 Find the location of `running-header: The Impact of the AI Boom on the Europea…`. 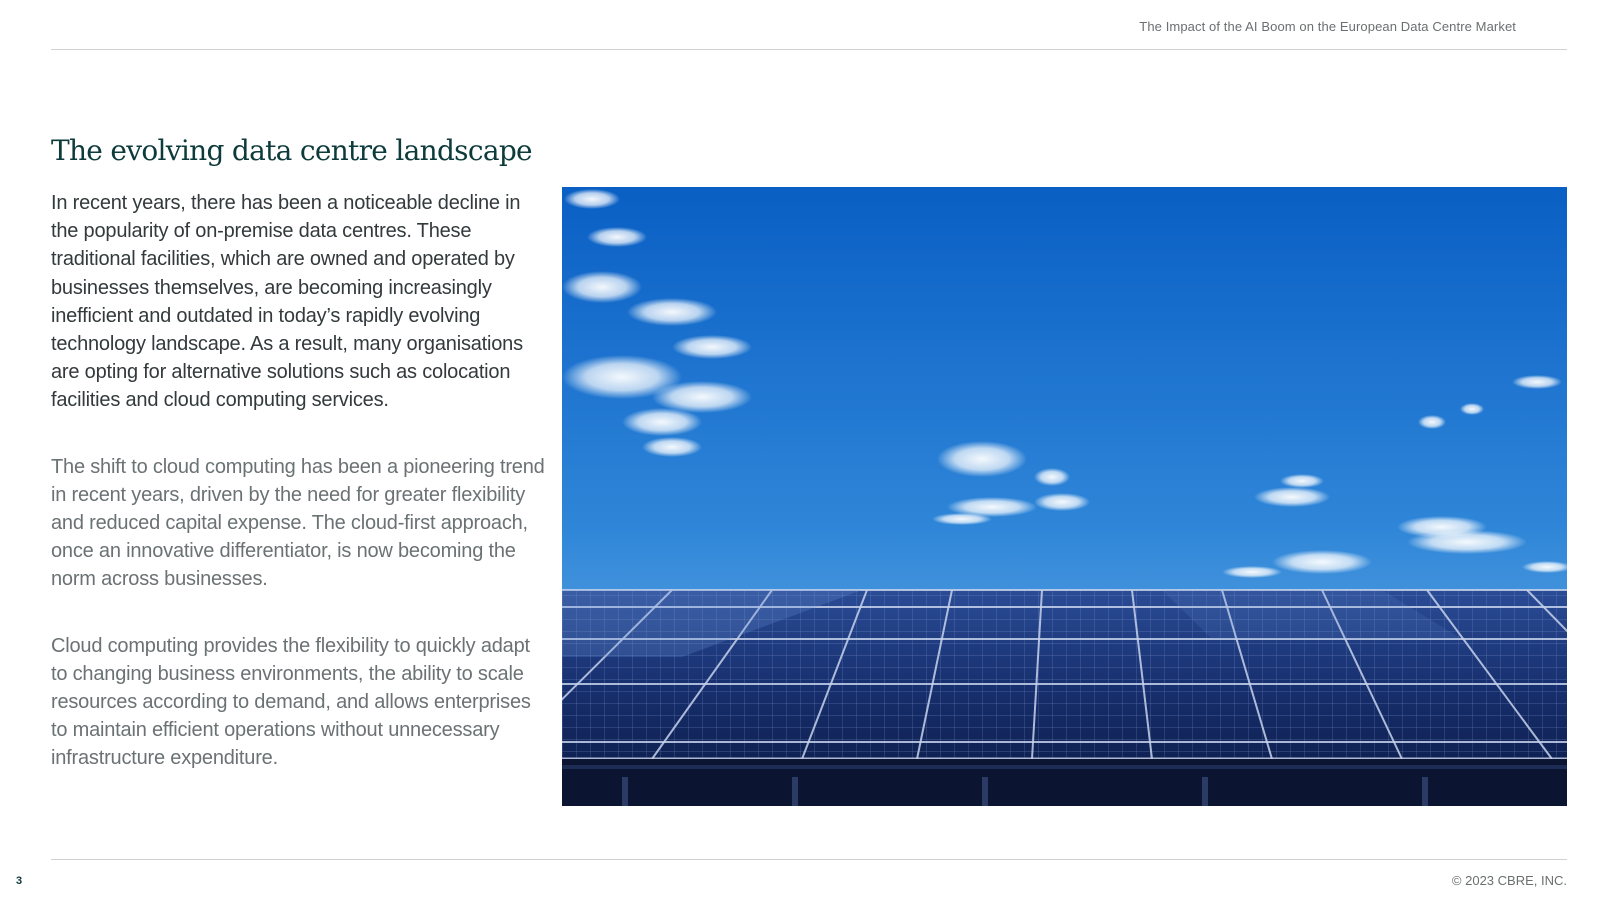

running-header: The Impact of the AI Boom on the Europea… is located at coordinates (1327, 26).